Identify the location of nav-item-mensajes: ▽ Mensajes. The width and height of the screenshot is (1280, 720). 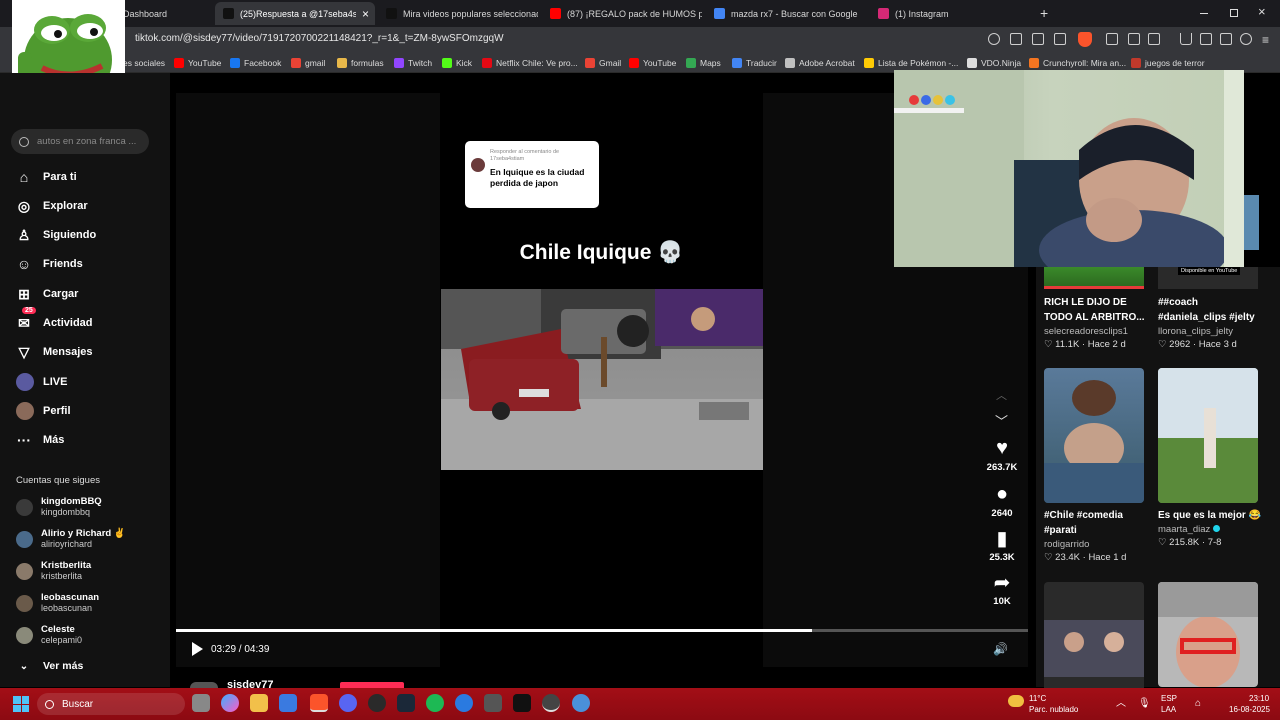
(54, 352).